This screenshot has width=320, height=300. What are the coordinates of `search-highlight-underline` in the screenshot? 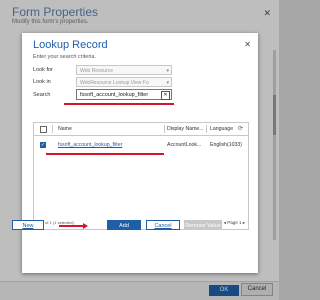 It's located at (119, 104).